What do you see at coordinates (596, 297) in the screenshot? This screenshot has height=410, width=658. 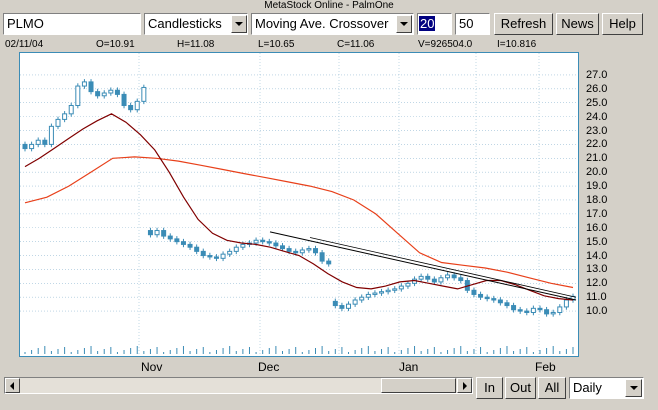 I see `y-tick-label: 11.0` at bounding box center [596, 297].